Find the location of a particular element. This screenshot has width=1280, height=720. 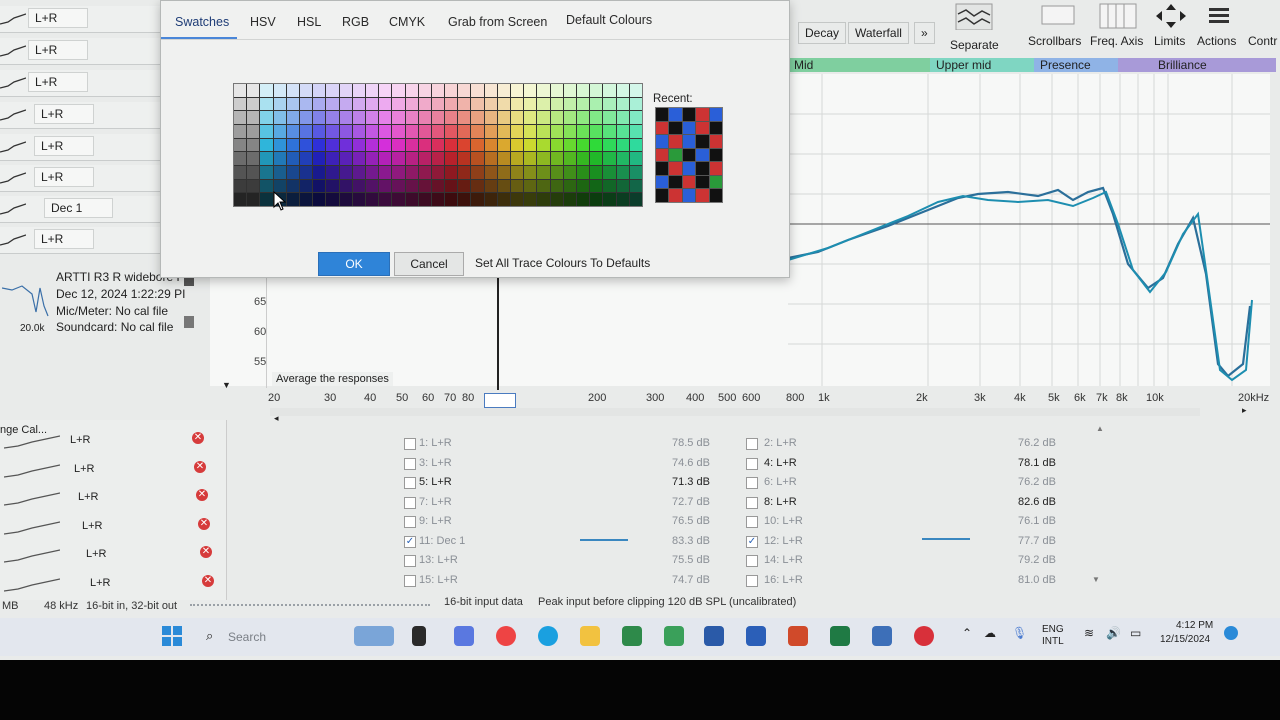

more-button: » is located at coordinates (924, 33).